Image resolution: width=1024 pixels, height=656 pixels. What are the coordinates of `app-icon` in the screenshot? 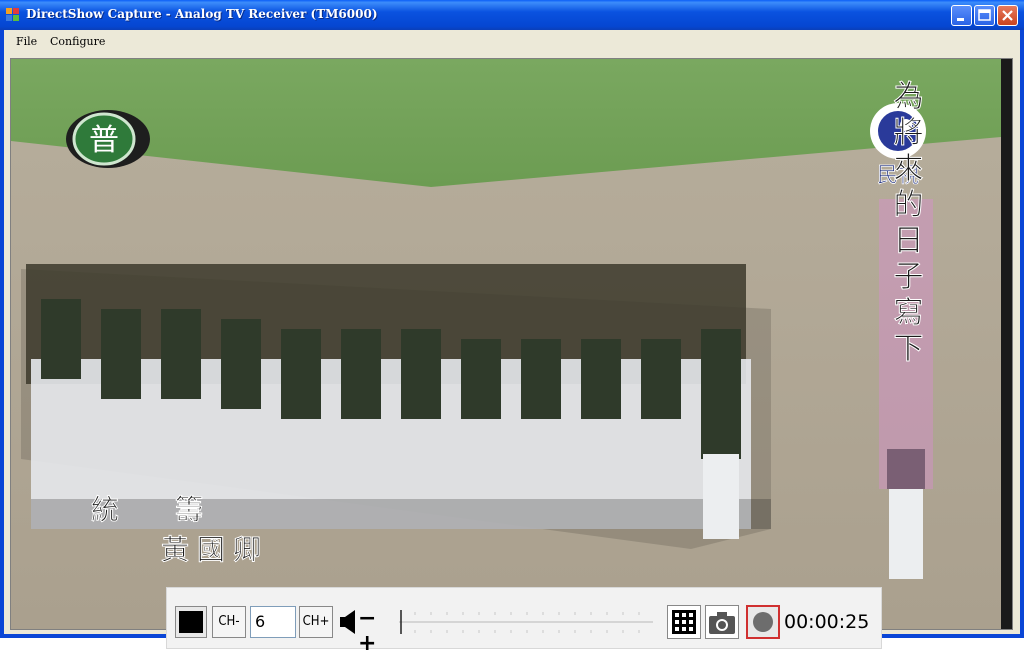 It's located at (12, 14).